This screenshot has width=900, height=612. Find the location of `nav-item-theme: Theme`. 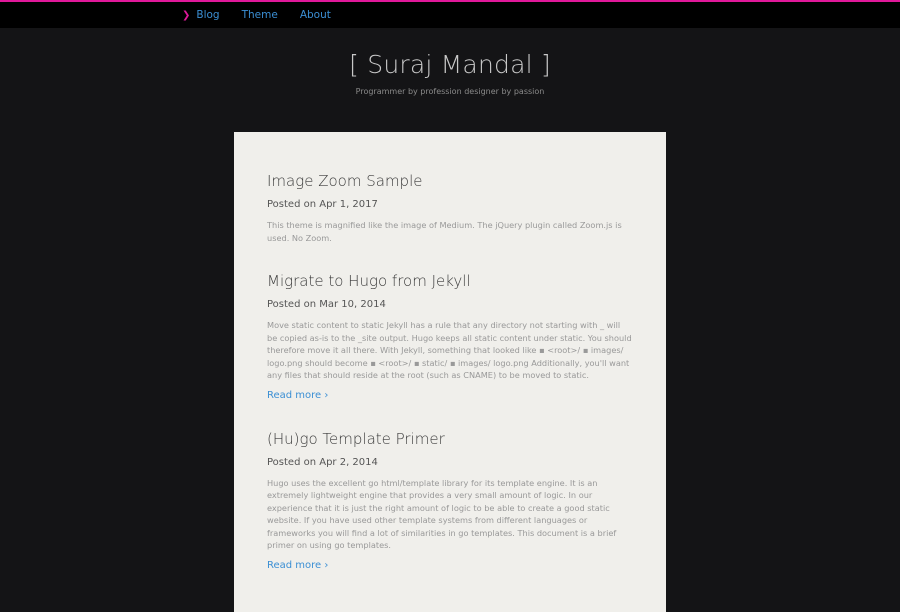

nav-item-theme: Theme is located at coordinates (260, 15).